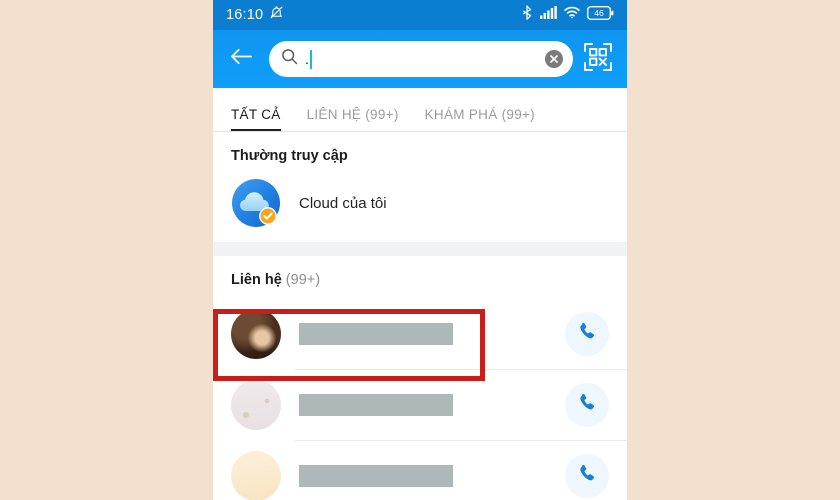 The height and width of the screenshot is (500, 840). Describe the element at coordinates (527, 15) in the screenshot. I see `bluetooth-icon` at that location.